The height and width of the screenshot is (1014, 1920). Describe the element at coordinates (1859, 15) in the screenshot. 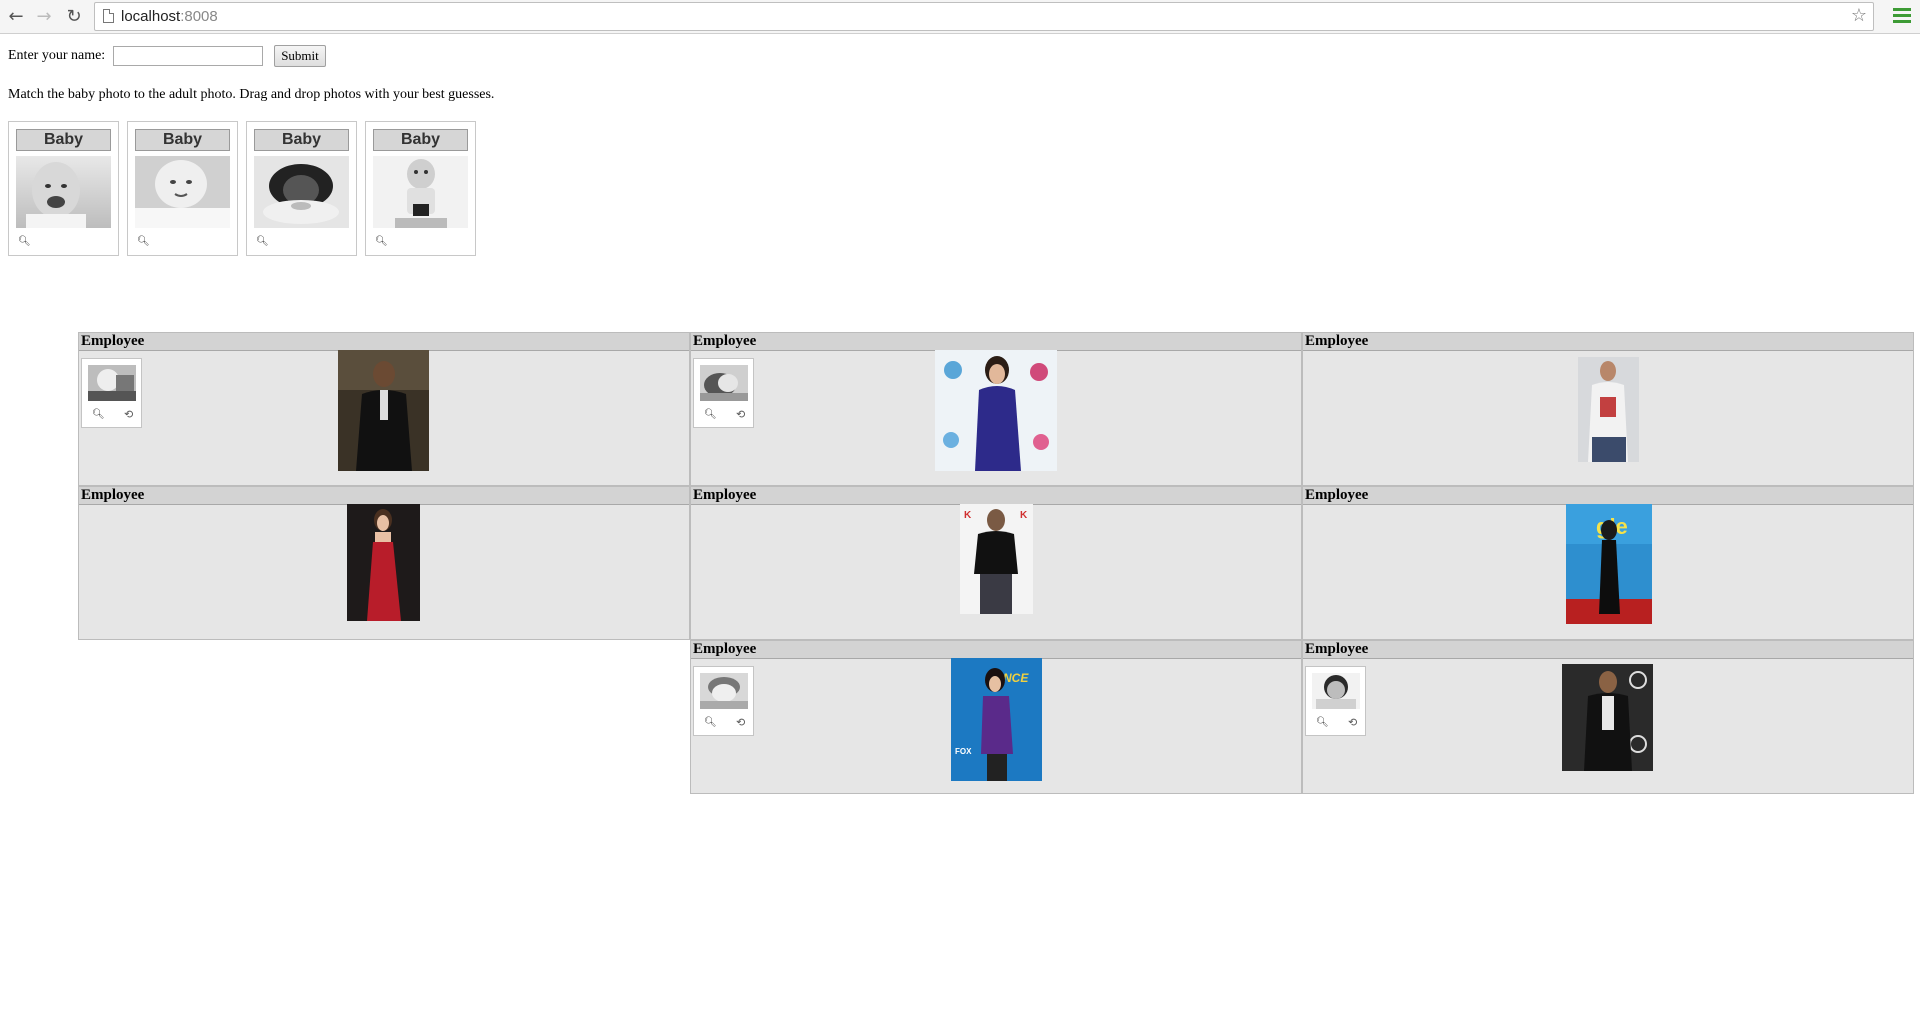

I see `star-icon: ☆` at that location.